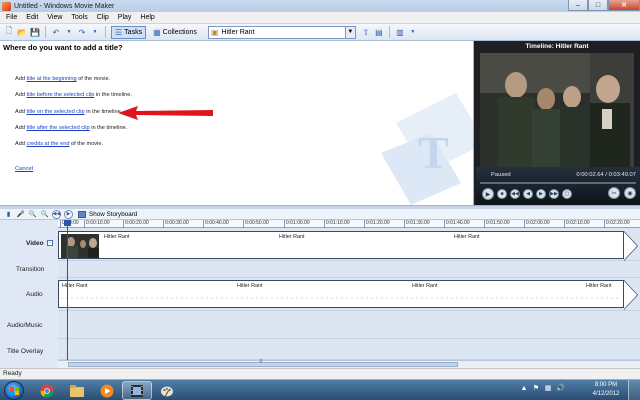  I want to click on zoom-out-icon: 🔍, so click(44, 214).